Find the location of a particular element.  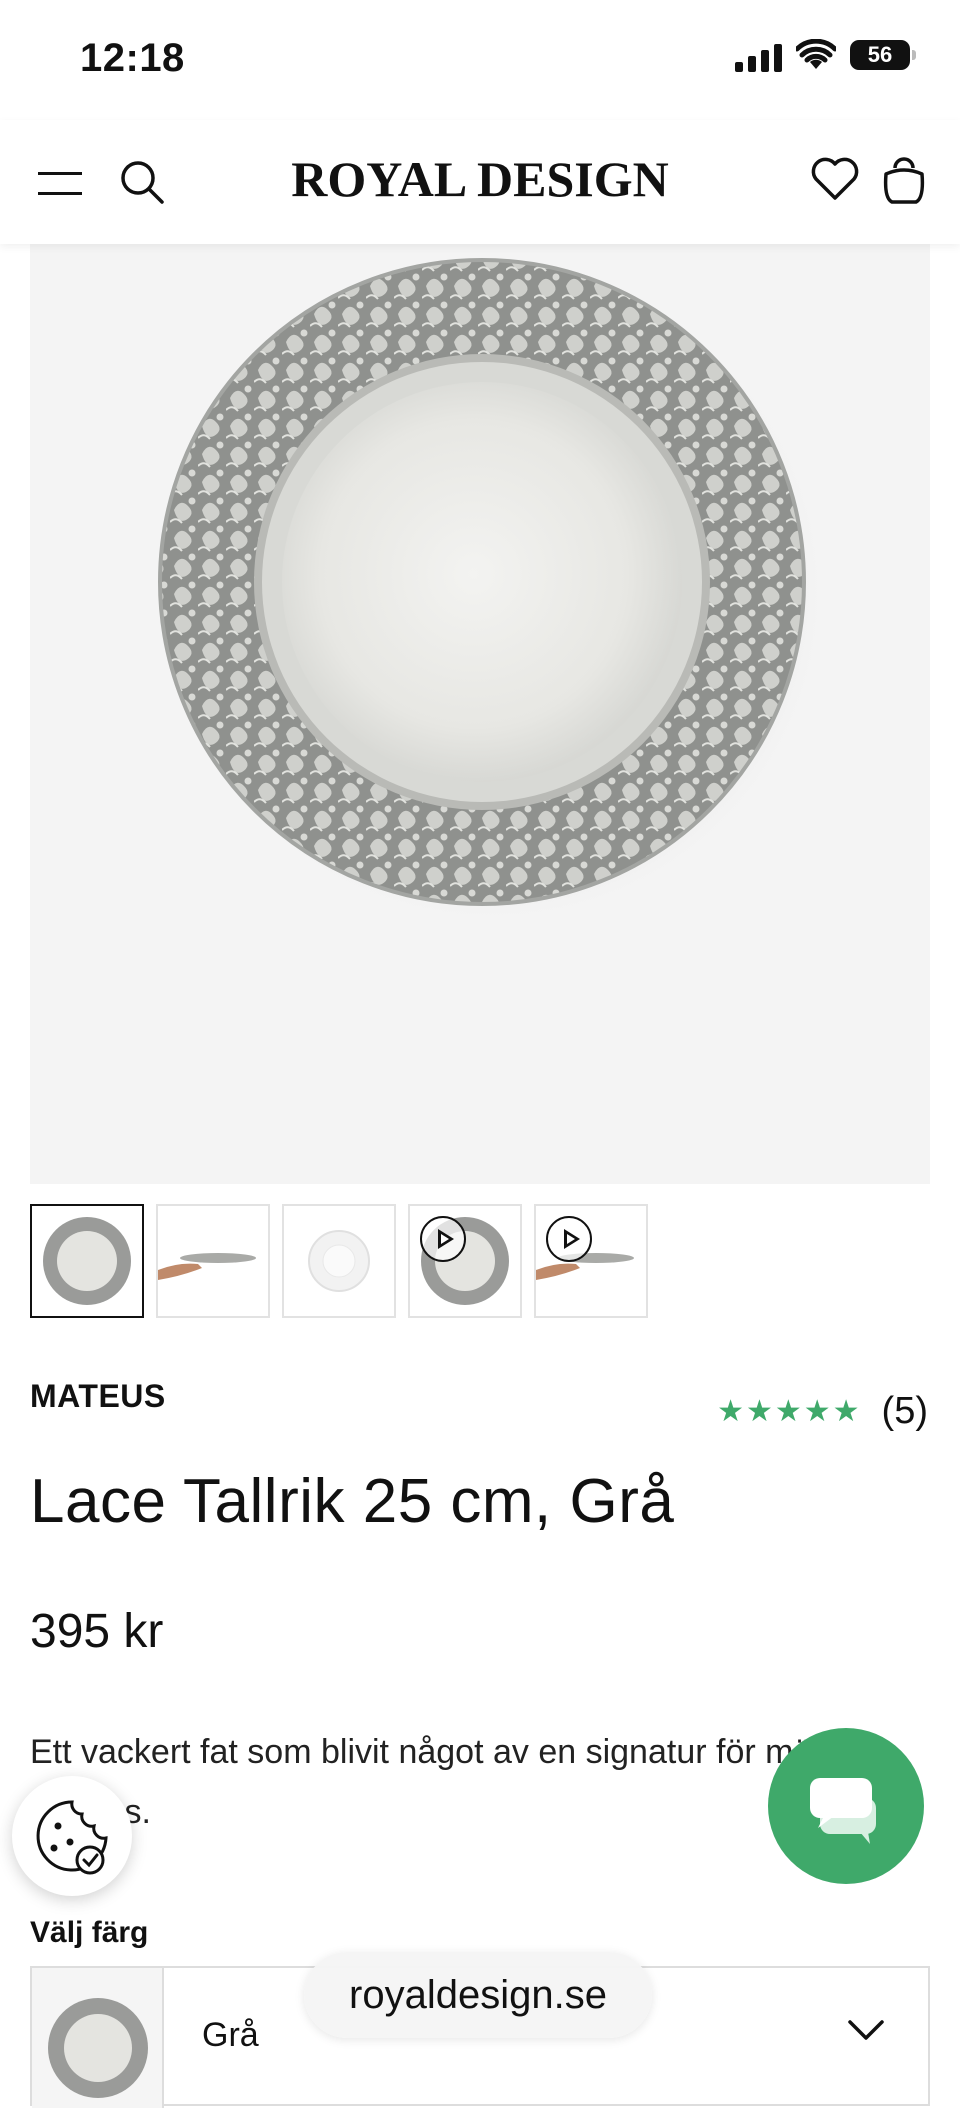

product-price: 395 kr is located at coordinates (97, 1631).